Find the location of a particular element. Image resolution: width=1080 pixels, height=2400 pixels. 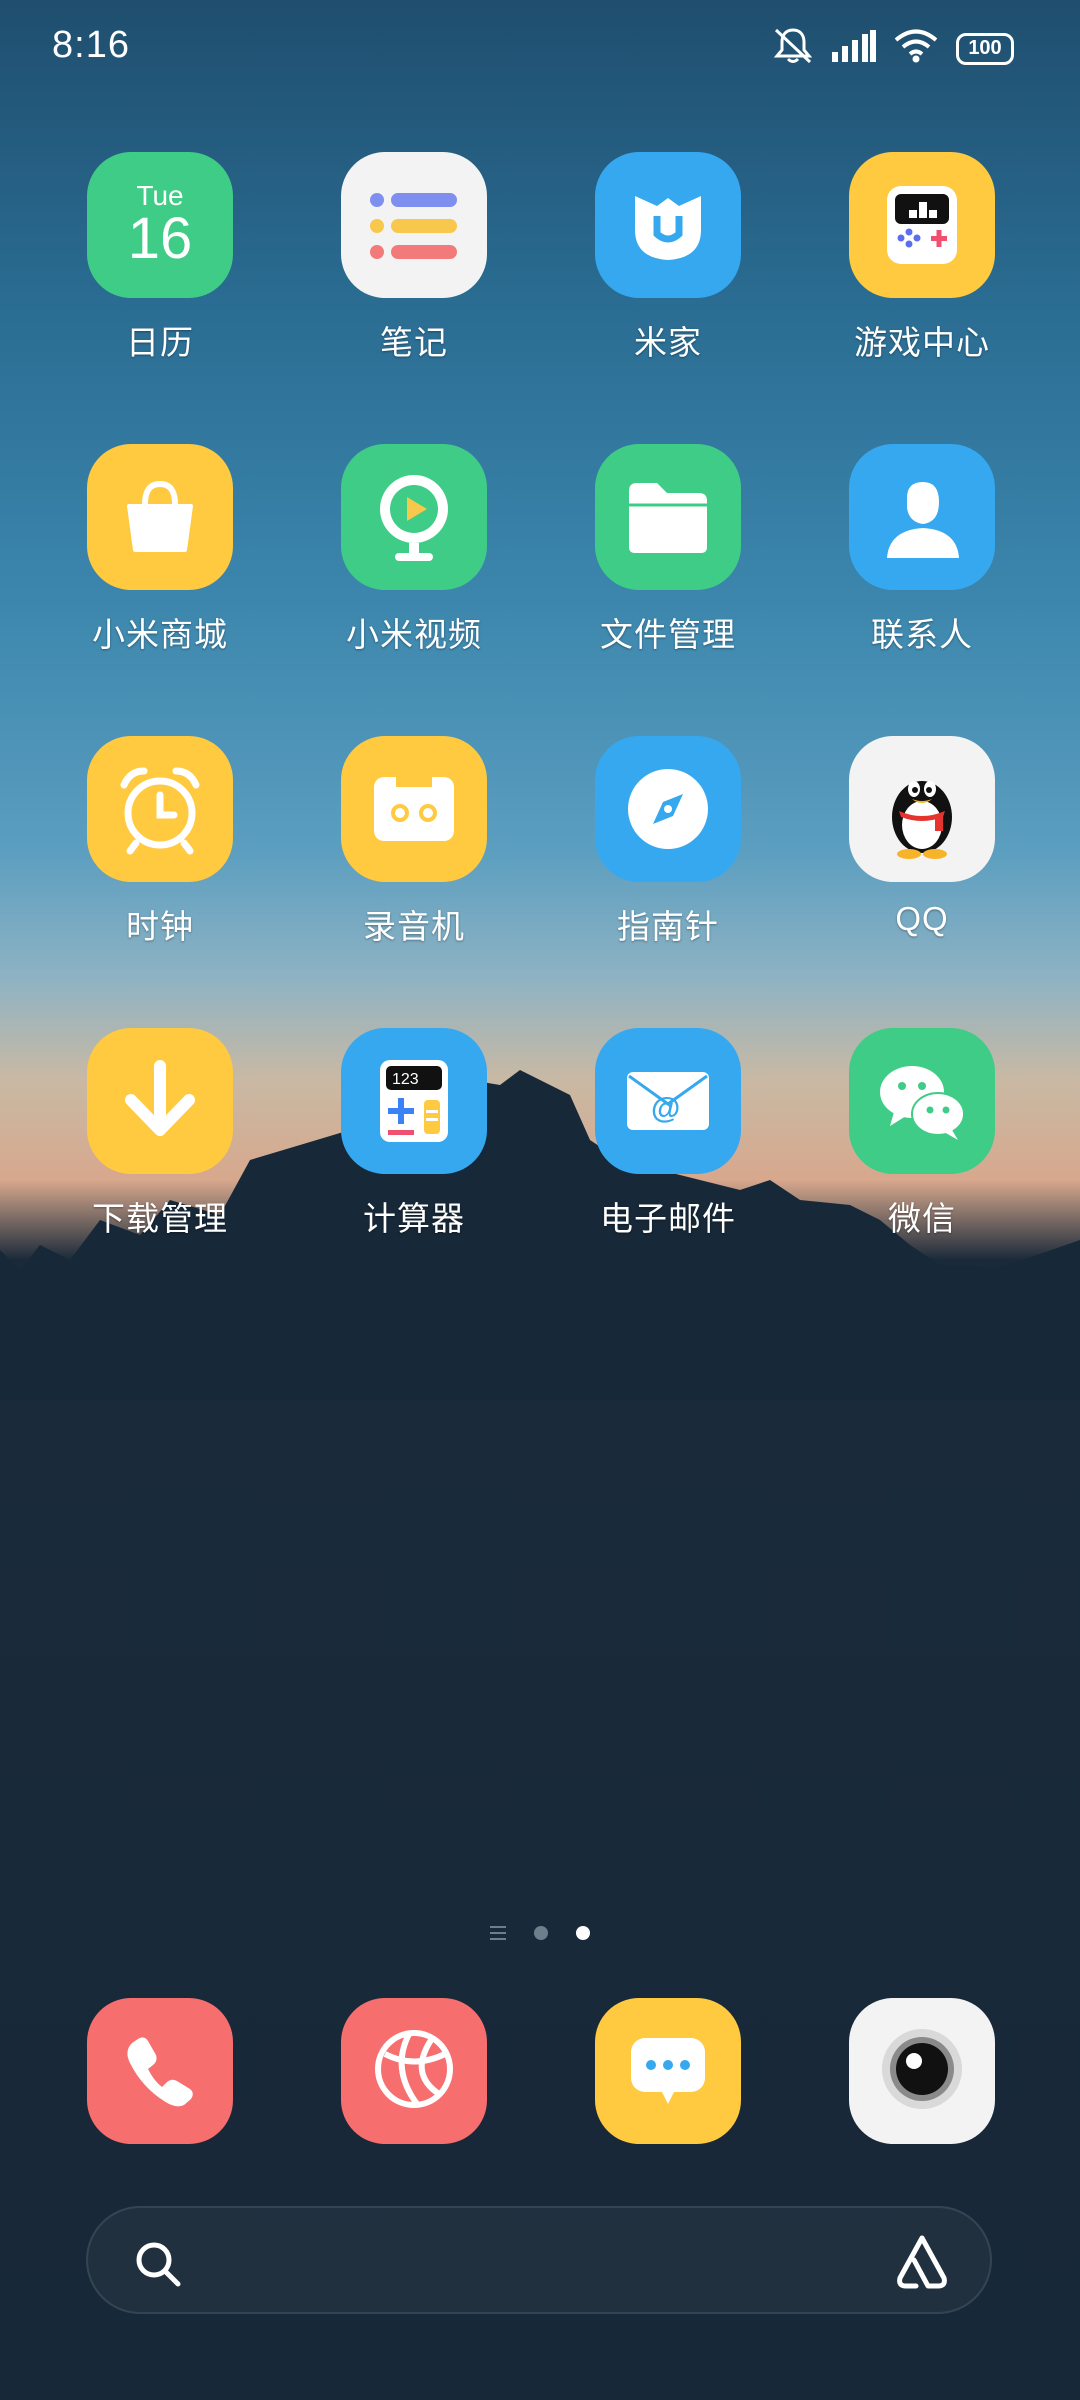

app-download: 下载管理 is located at coordinates (160, 1148).